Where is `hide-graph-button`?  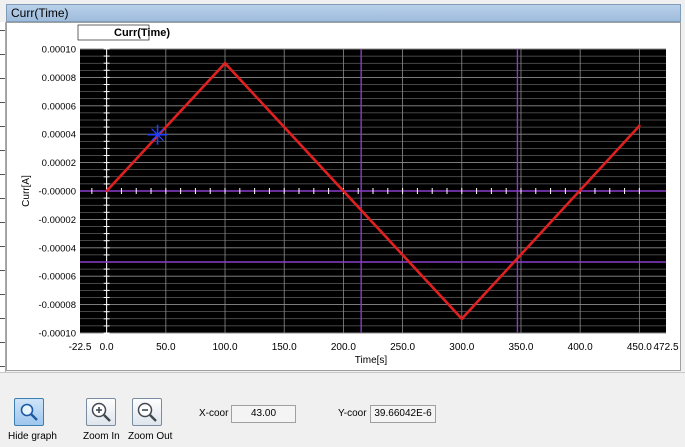 hide-graph-button is located at coordinates (29, 412).